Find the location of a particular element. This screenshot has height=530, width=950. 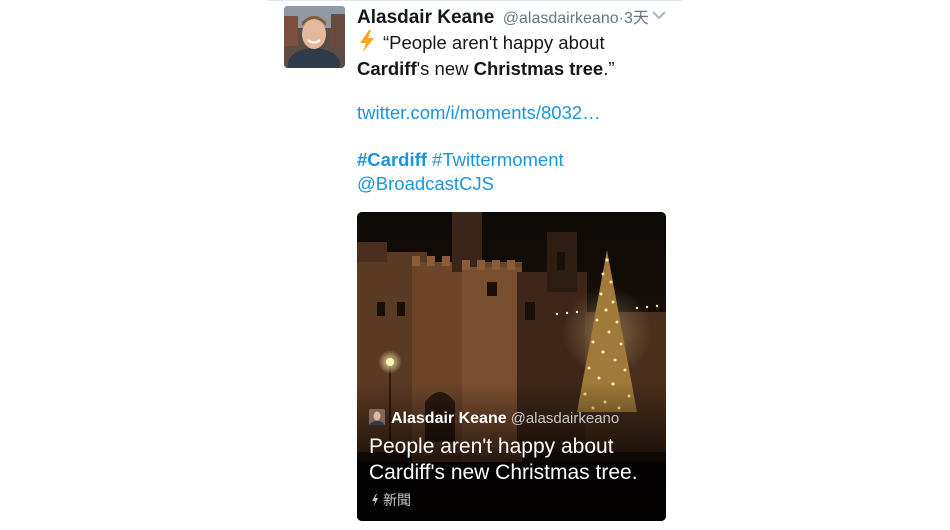

card-author-name: Alasdair Keane is located at coordinates (449, 418).